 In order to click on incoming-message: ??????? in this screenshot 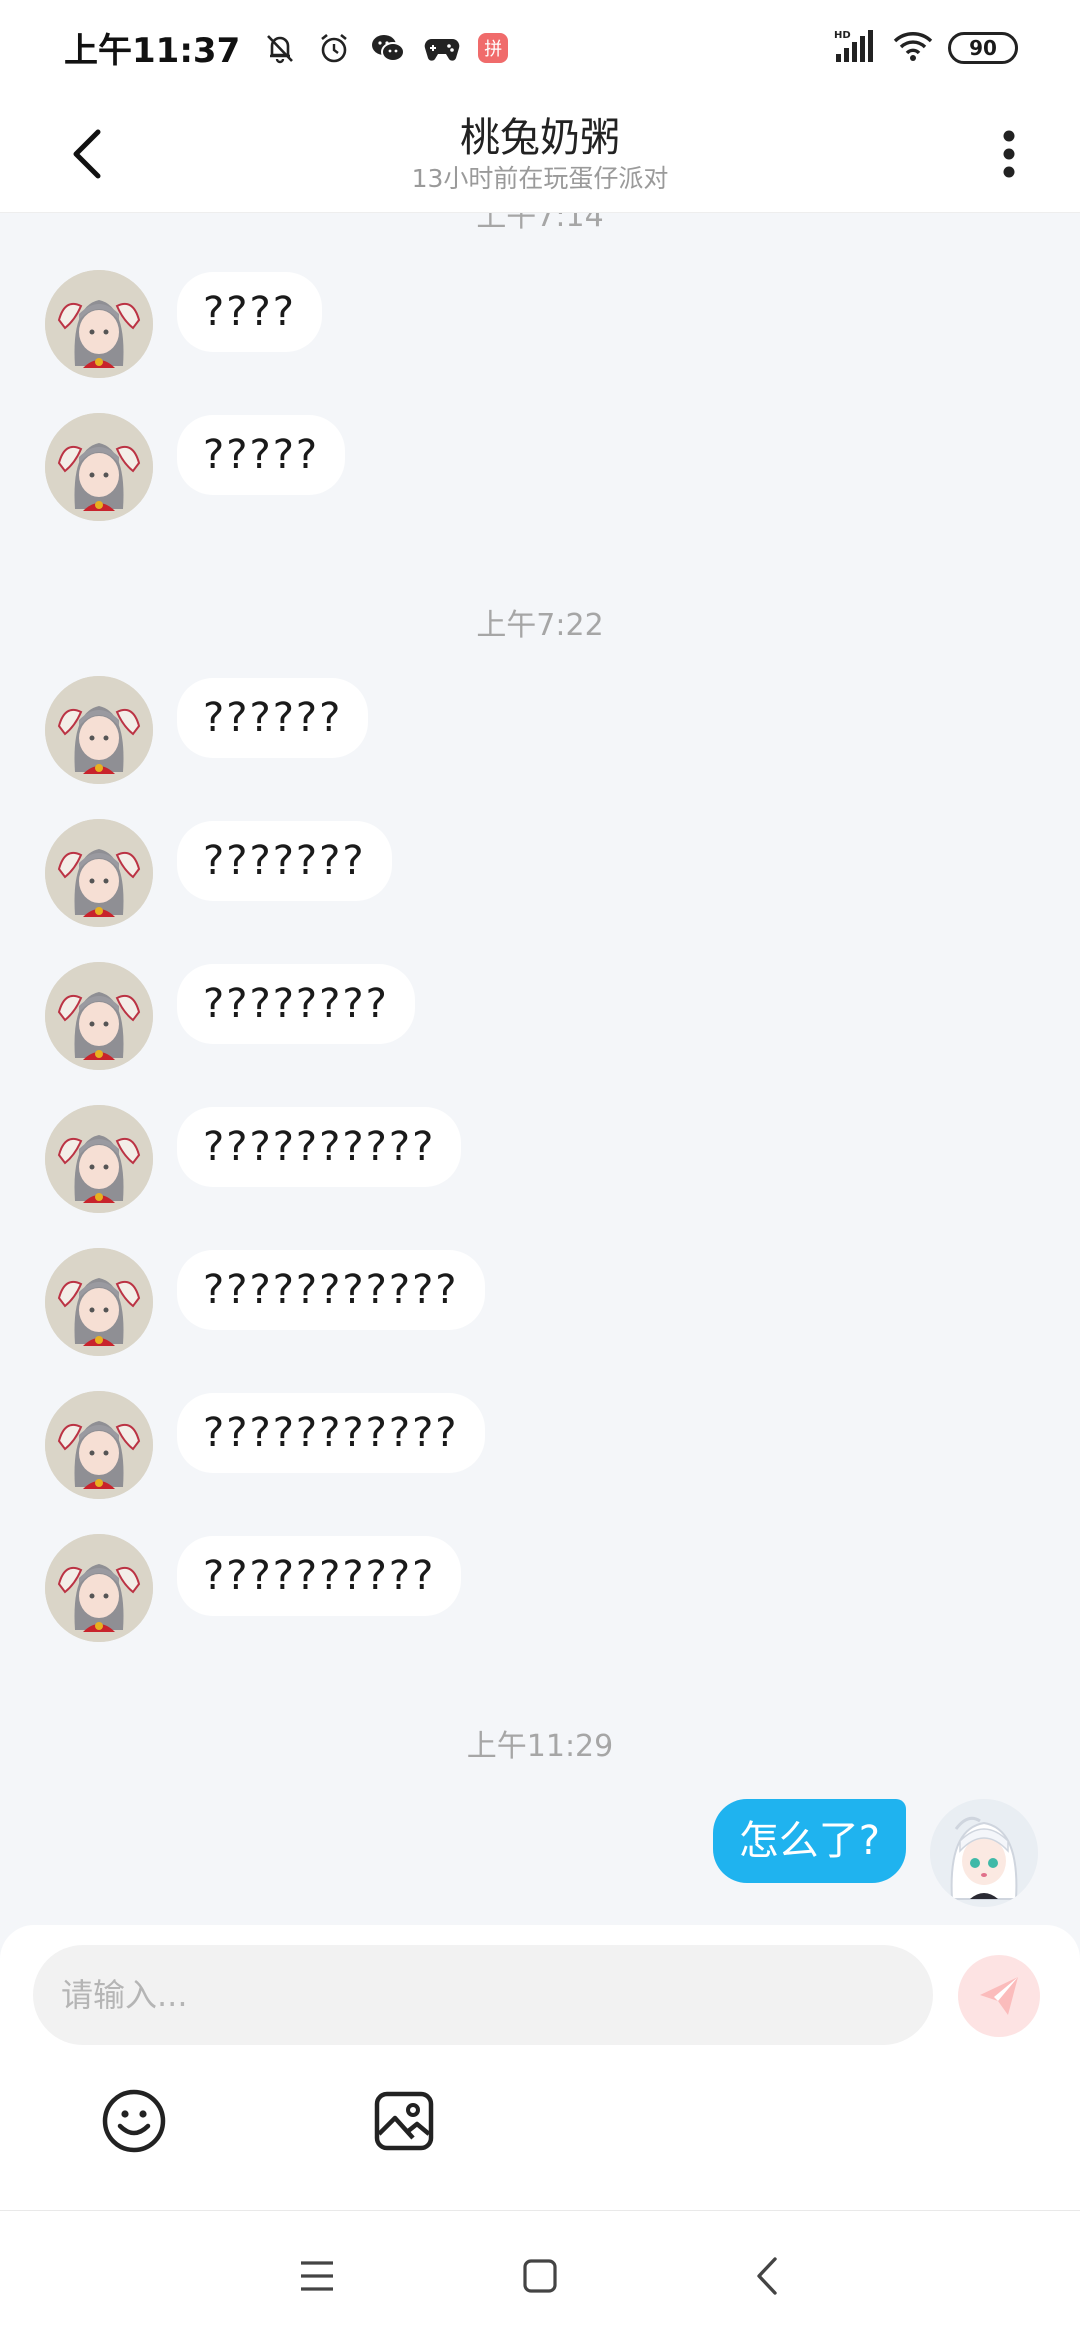, I will do `click(218, 873)`.